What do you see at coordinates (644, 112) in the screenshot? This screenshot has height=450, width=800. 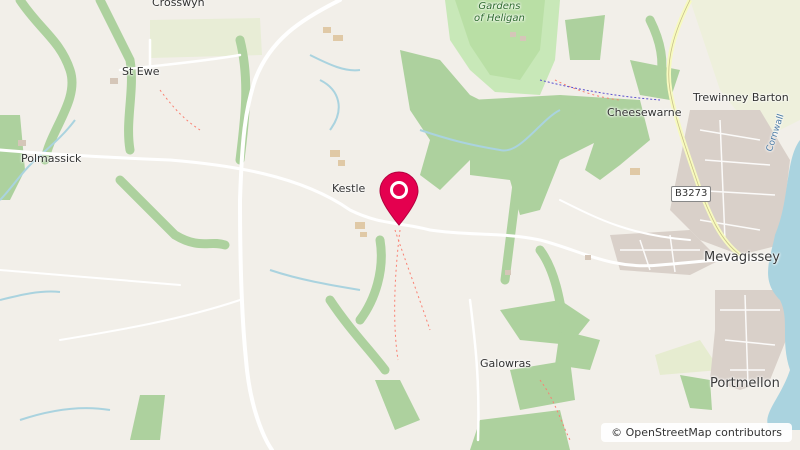 I see `place-label-cheesewarne: Cheesewarne` at bounding box center [644, 112].